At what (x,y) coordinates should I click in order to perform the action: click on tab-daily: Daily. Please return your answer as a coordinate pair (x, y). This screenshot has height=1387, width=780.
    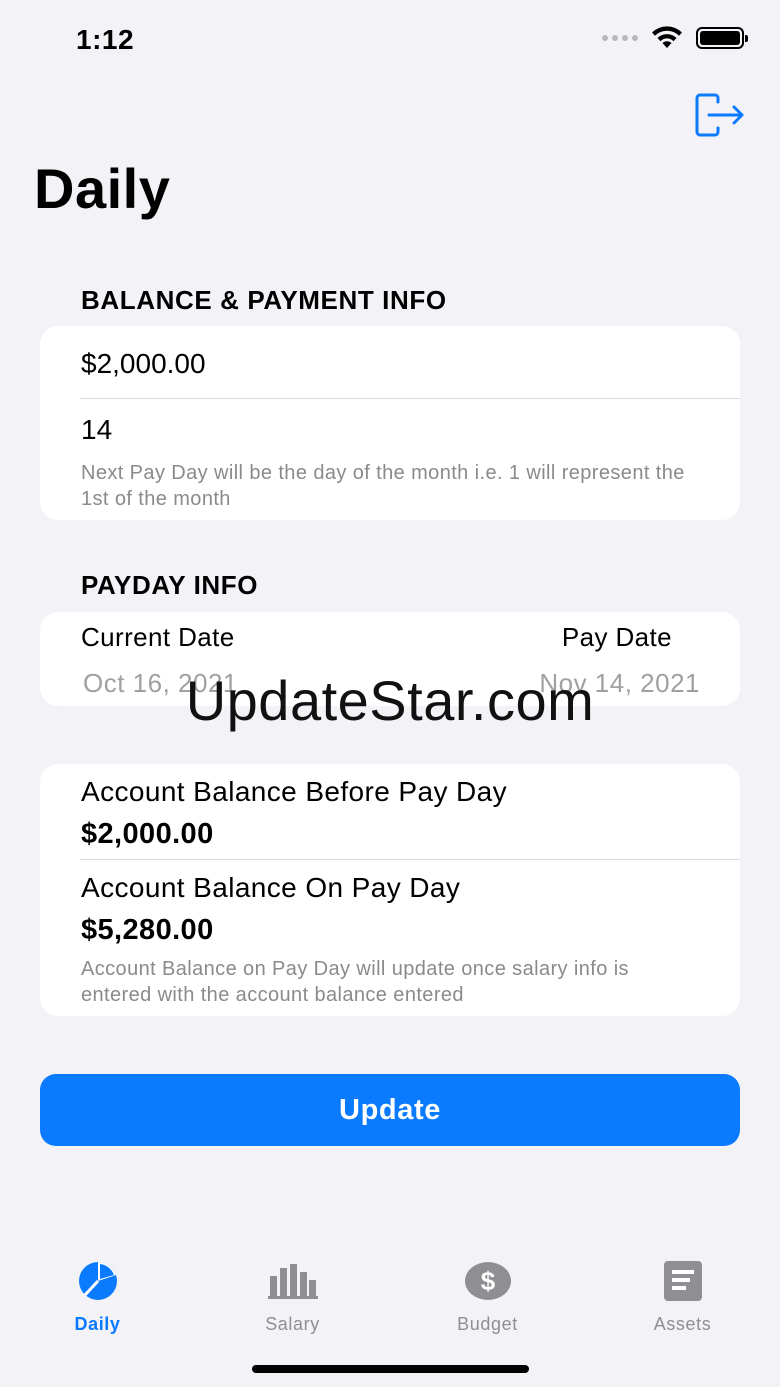
    Looking at the image, I should click on (97, 1295).